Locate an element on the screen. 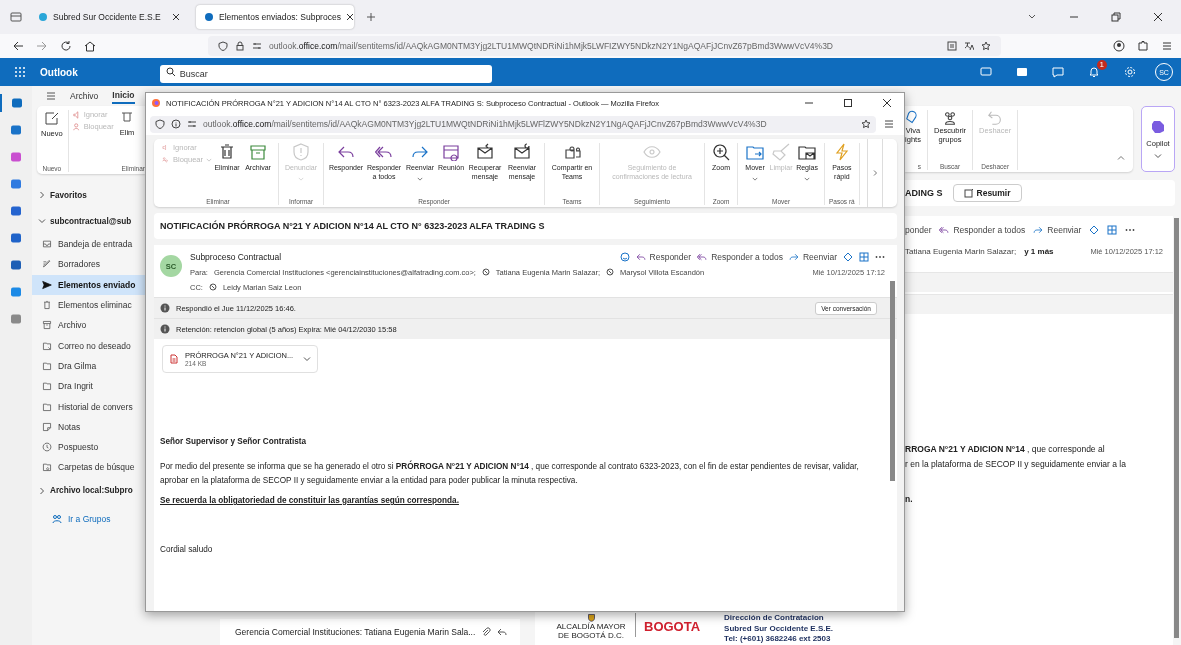 This screenshot has width=1181, height=645. closing-text: Cordial saludo is located at coordinates (187, 549).